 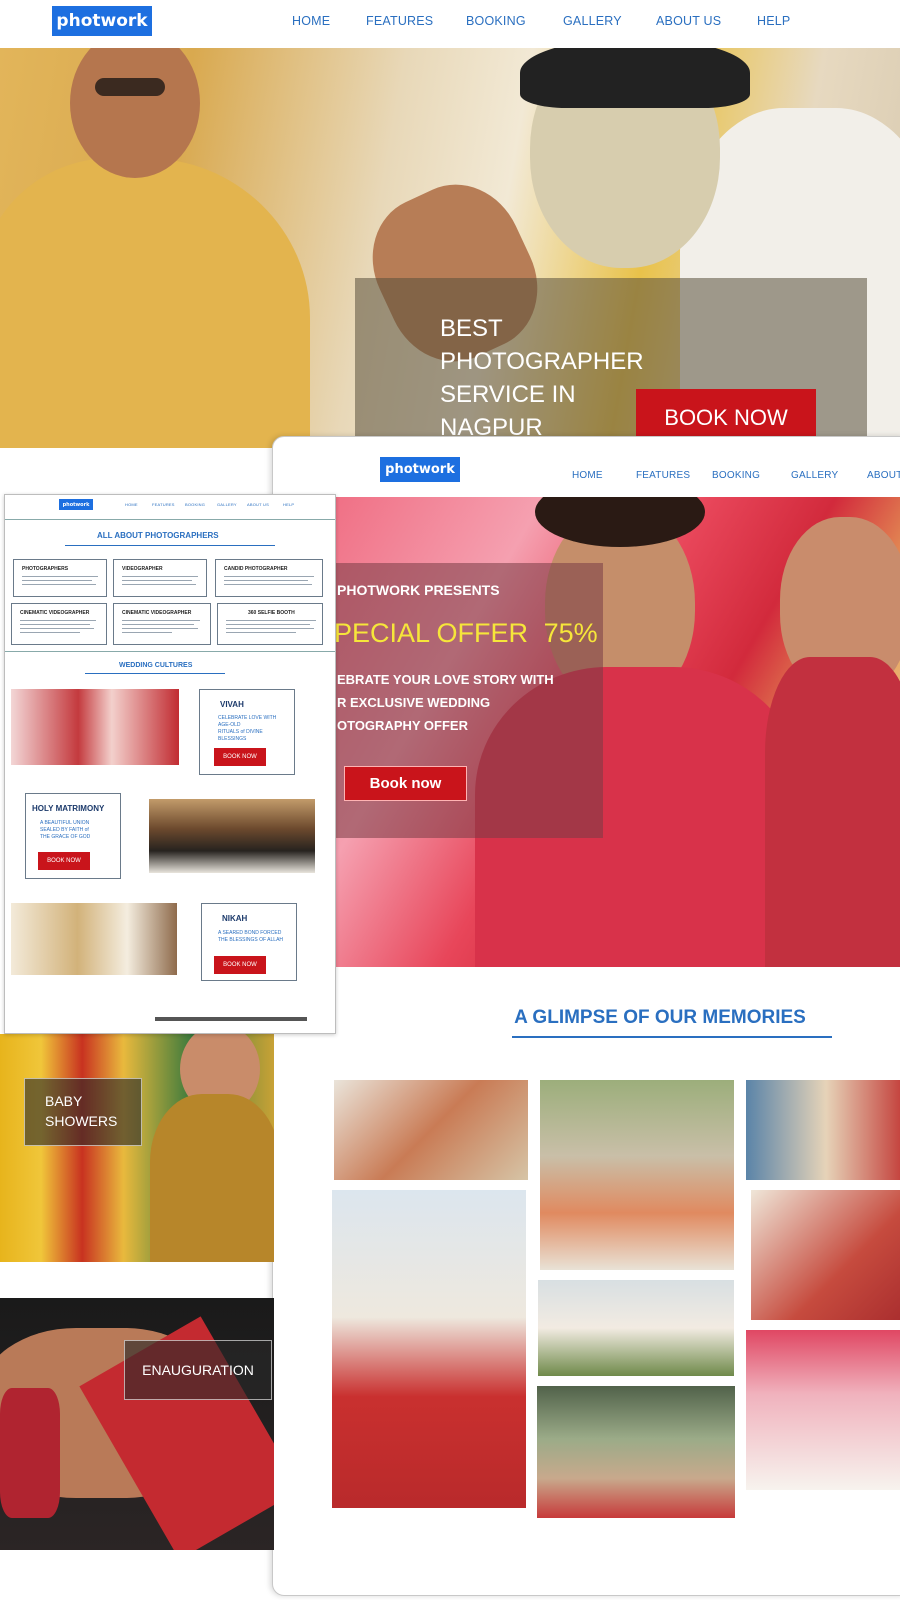 I want to click on nav3-features: FEATURES, so click(x=163, y=504).